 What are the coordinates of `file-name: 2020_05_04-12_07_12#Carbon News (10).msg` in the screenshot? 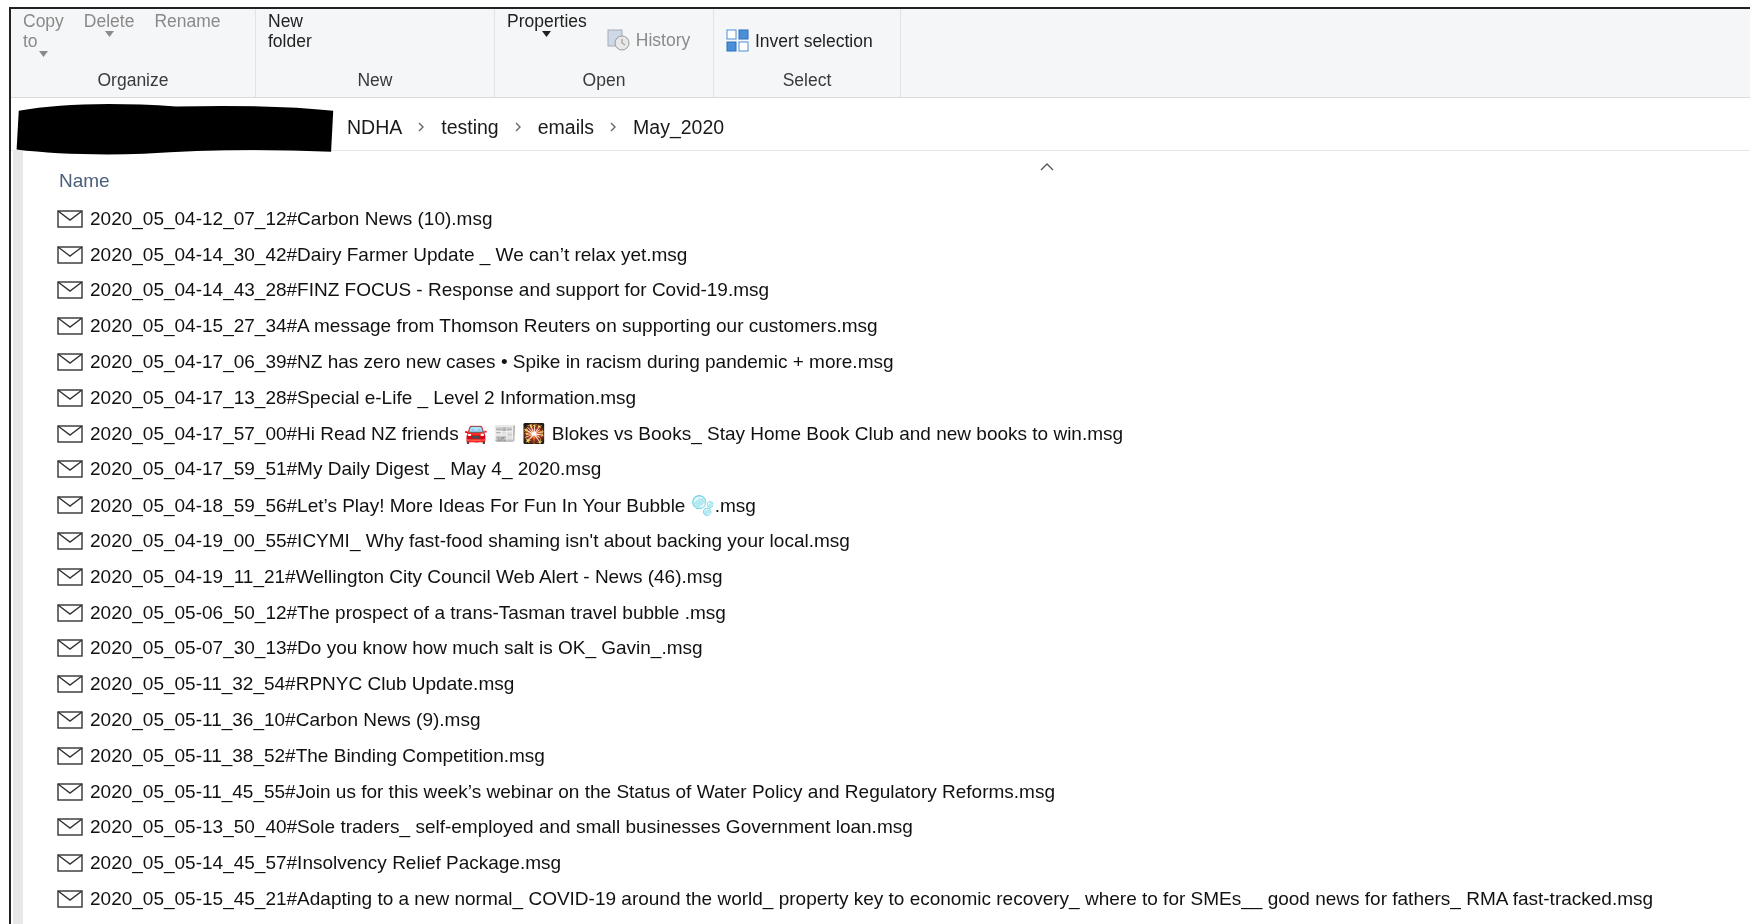 It's located at (291, 218).